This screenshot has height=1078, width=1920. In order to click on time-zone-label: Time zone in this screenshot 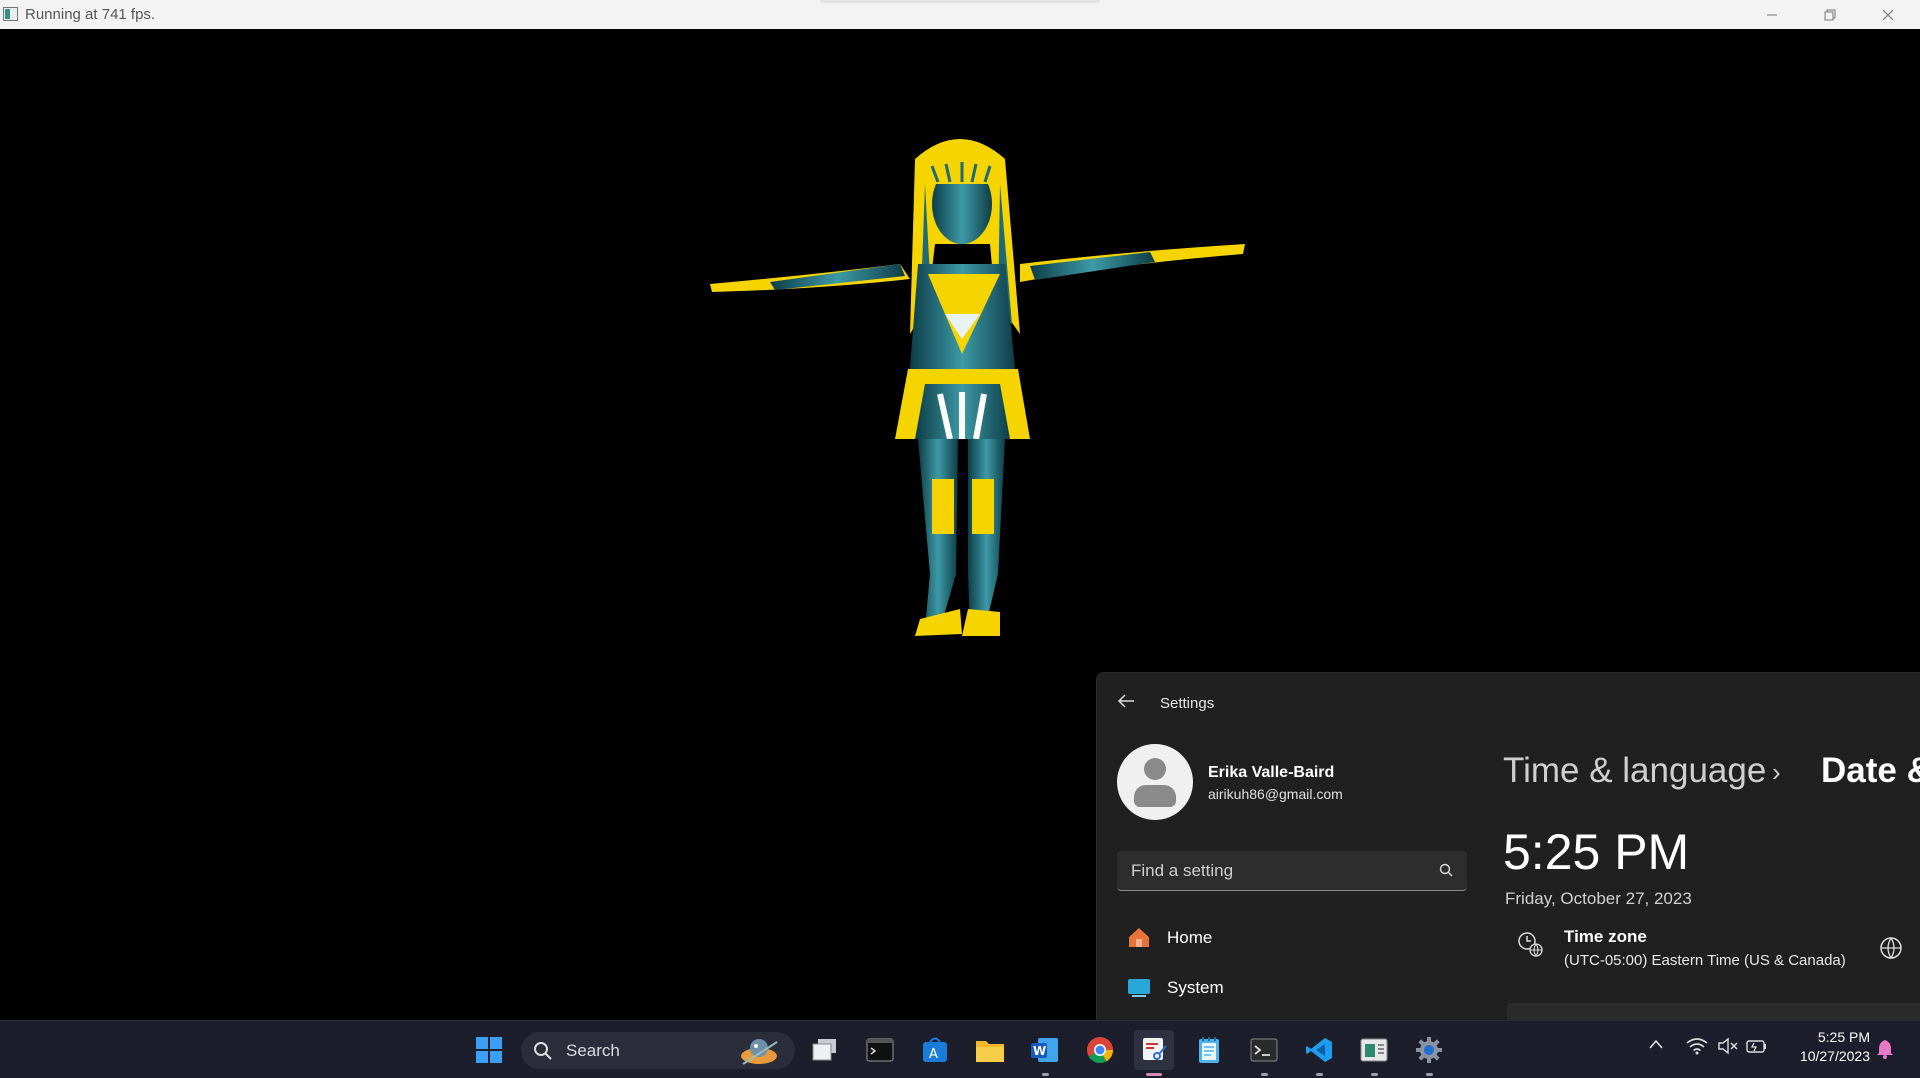, I will do `click(1605, 936)`.